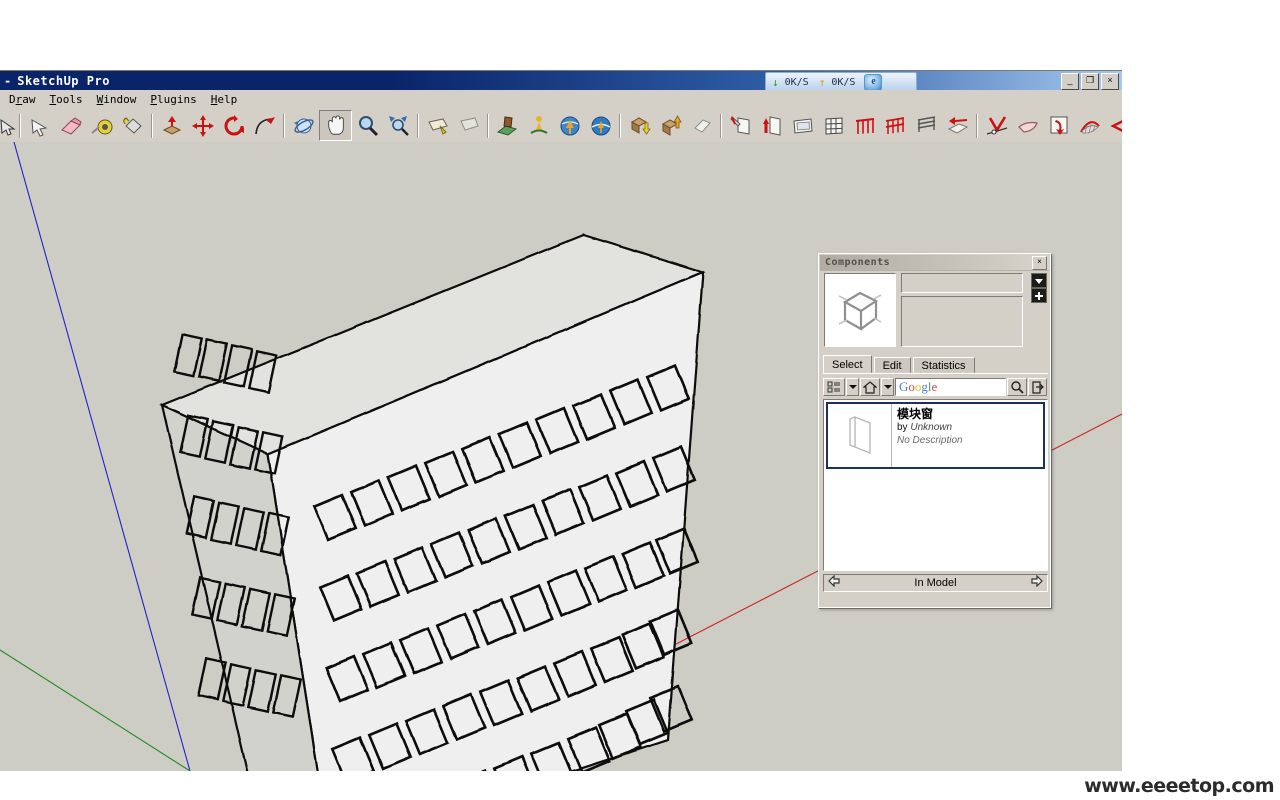  I want to click on tool-zoom-extents, so click(398, 125).